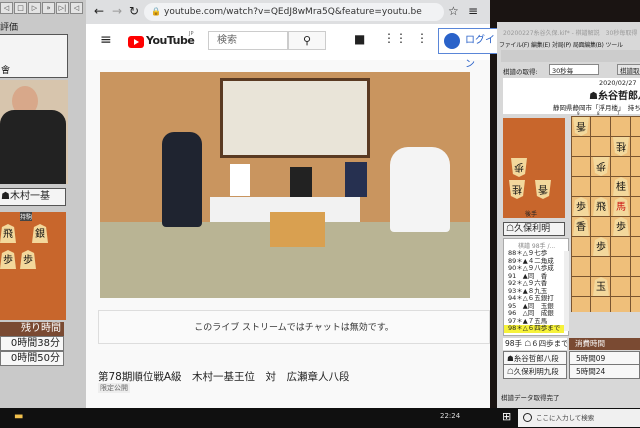 This screenshot has height=428, width=640. Describe the element at coordinates (32, 358) in the screenshot. I see `remaining-time: 0時間50分` at that location.